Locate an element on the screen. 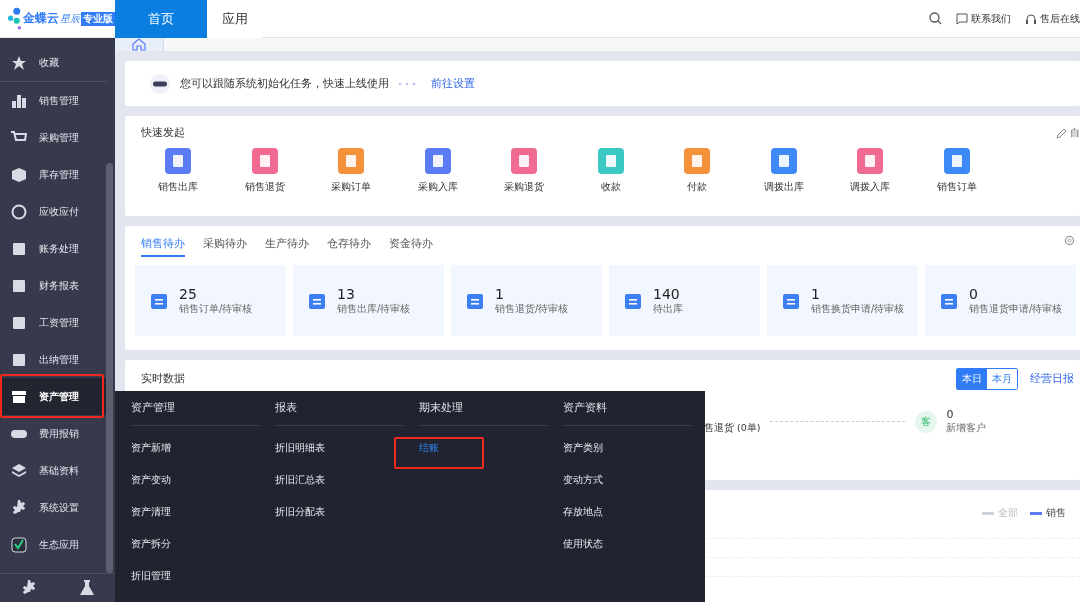  submenu-item: 折旧汇总表 is located at coordinates (339, 480).